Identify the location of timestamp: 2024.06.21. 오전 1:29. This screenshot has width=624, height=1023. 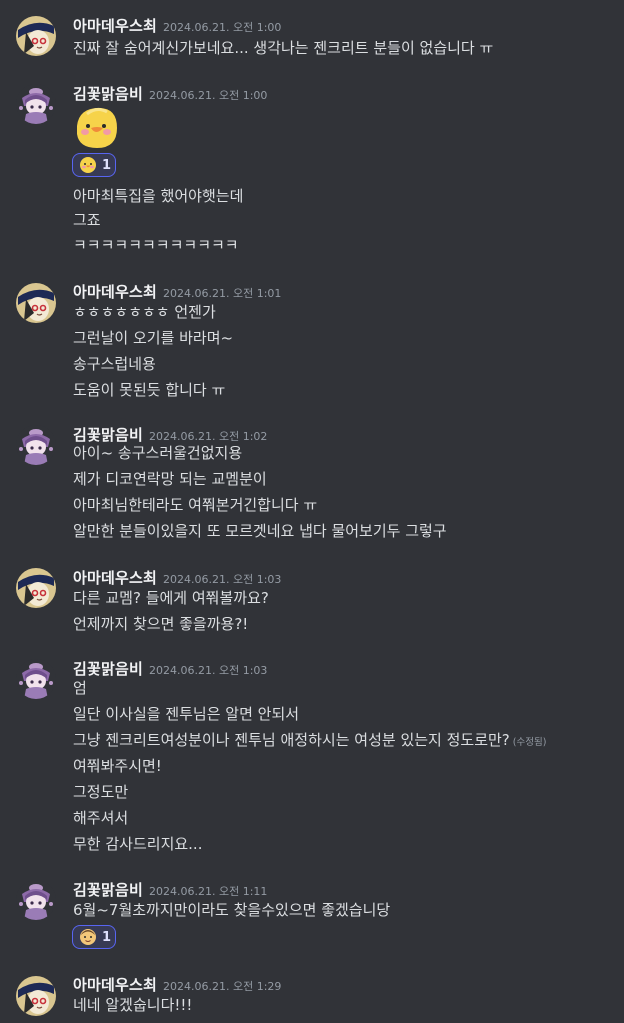
(222, 986).